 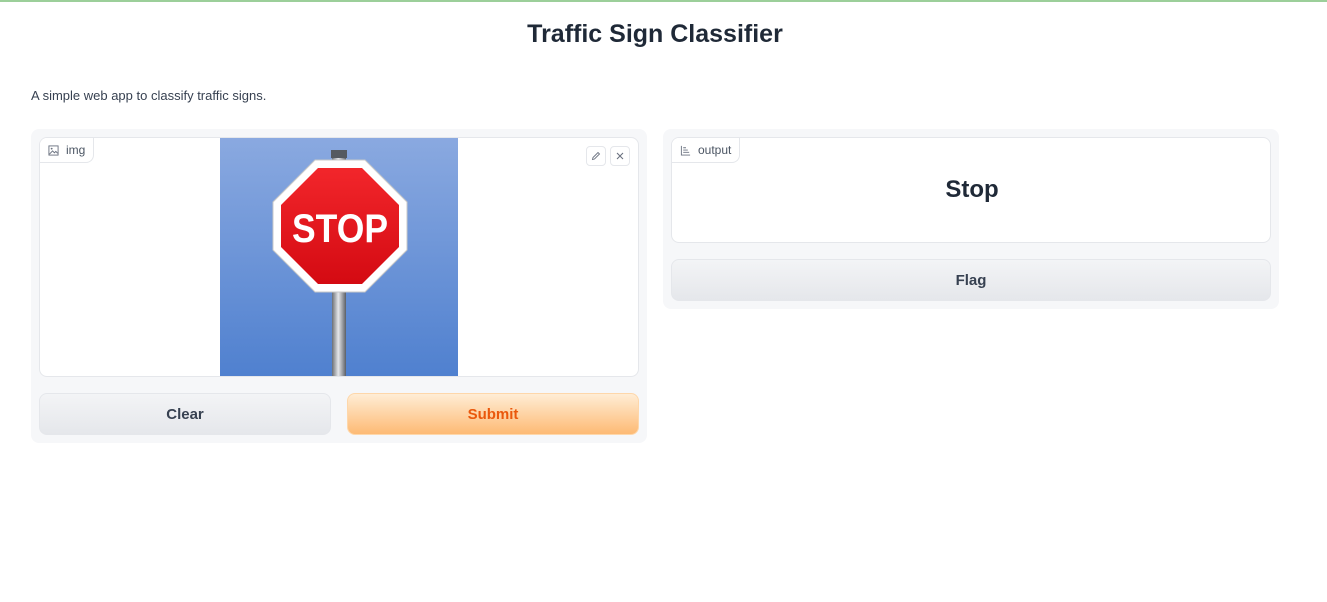 What do you see at coordinates (655, 34) in the screenshot?
I see `page-title: Traffic Sign Classifier` at bounding box center [655, 34].